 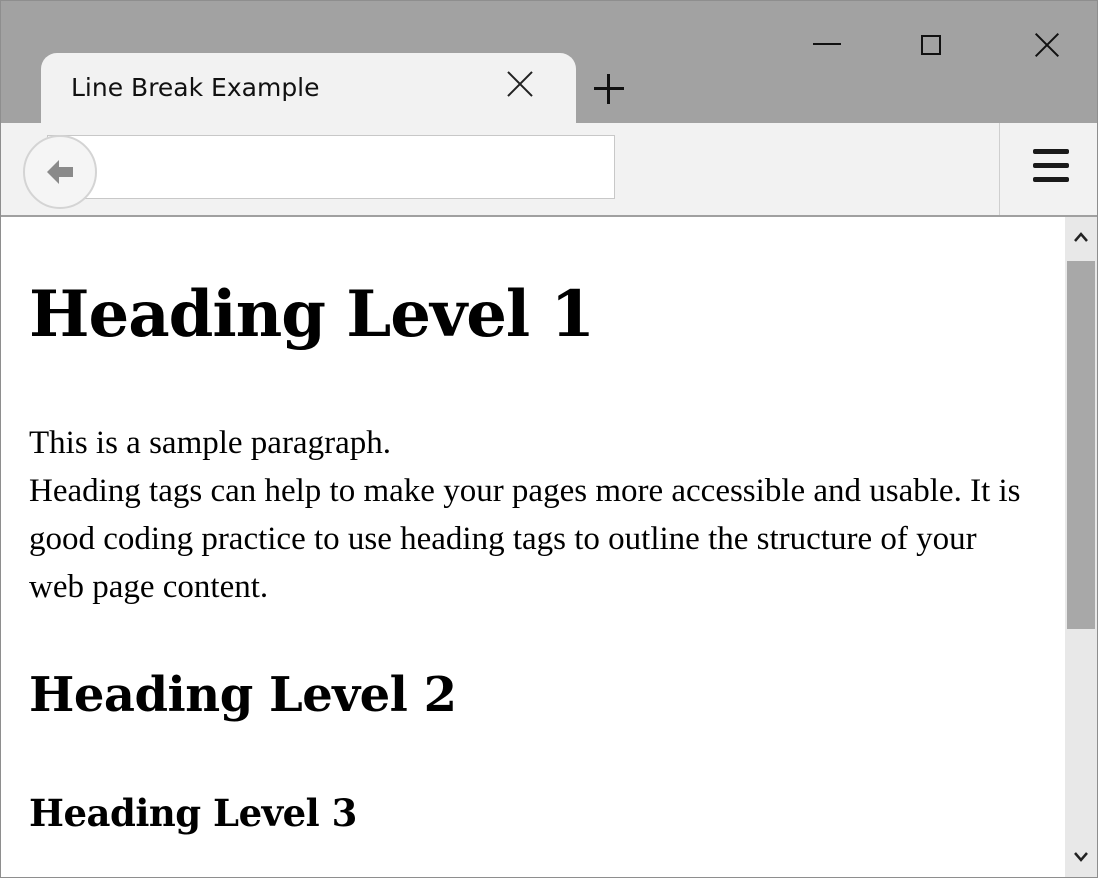 I want to click on chevron-down-icon, so click(x=1081, y=857).